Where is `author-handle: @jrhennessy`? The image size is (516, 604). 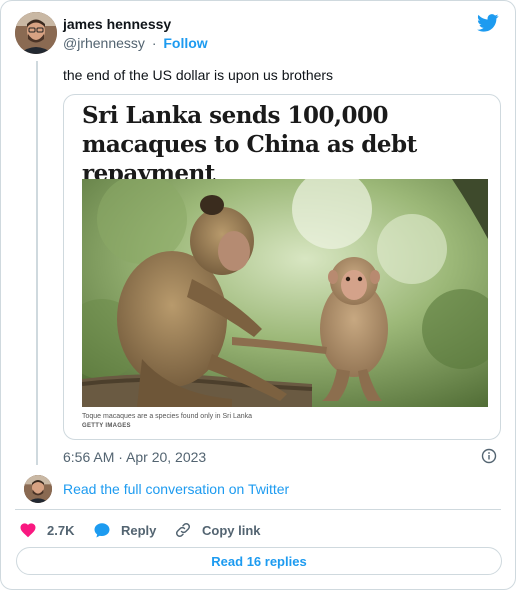
author-handle: @jrhennessy is located at coordinates (104, 43).